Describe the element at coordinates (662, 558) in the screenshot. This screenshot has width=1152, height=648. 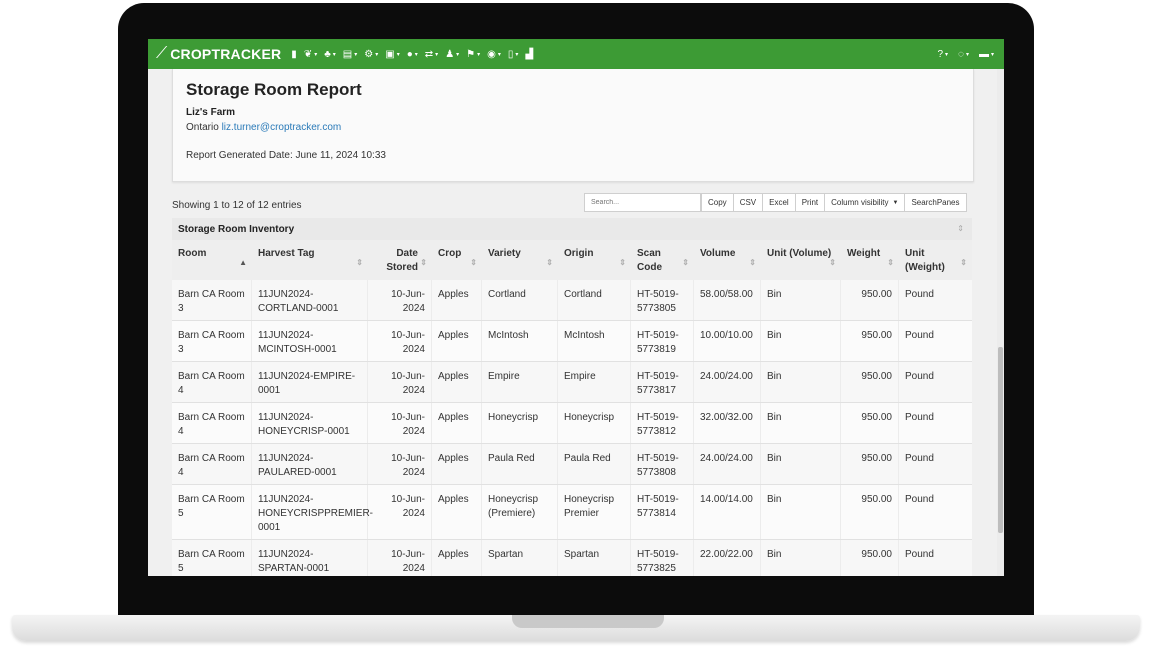
I see `cell-scan-code: HT-5019-5773825` at that location.